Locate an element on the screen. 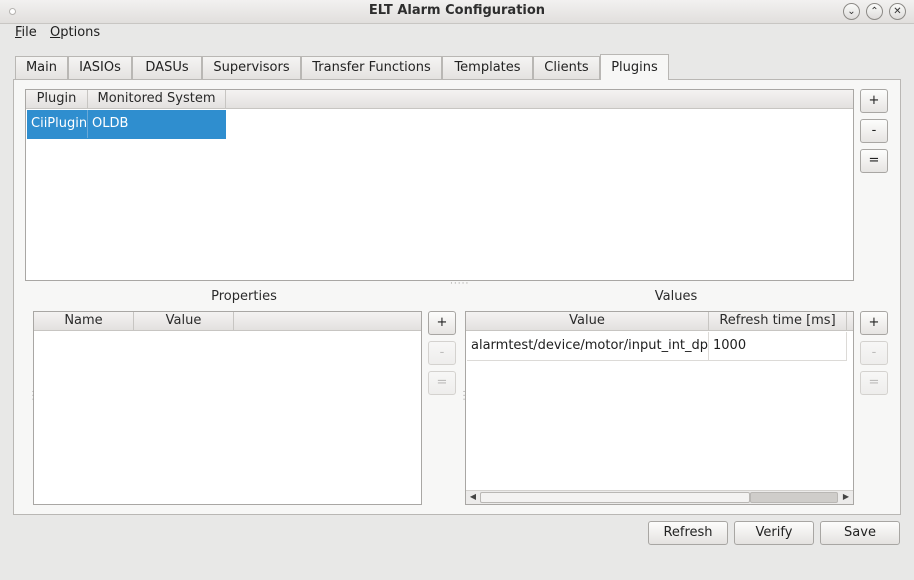 The image size is (914, 580). column-header-name: Name is located at coordinates (84, 321).